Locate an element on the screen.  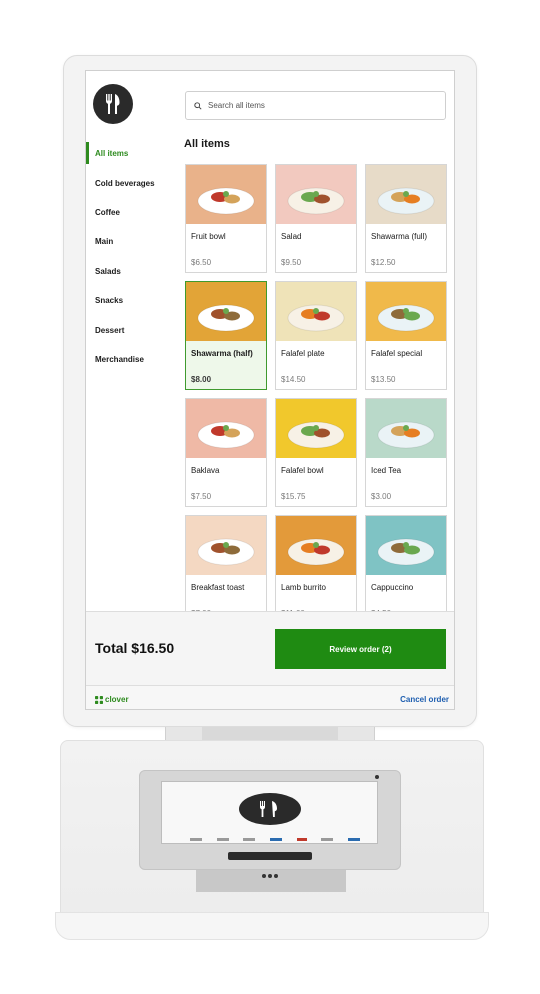
clover-wordmark: clover is located at coordinates (117, 699).